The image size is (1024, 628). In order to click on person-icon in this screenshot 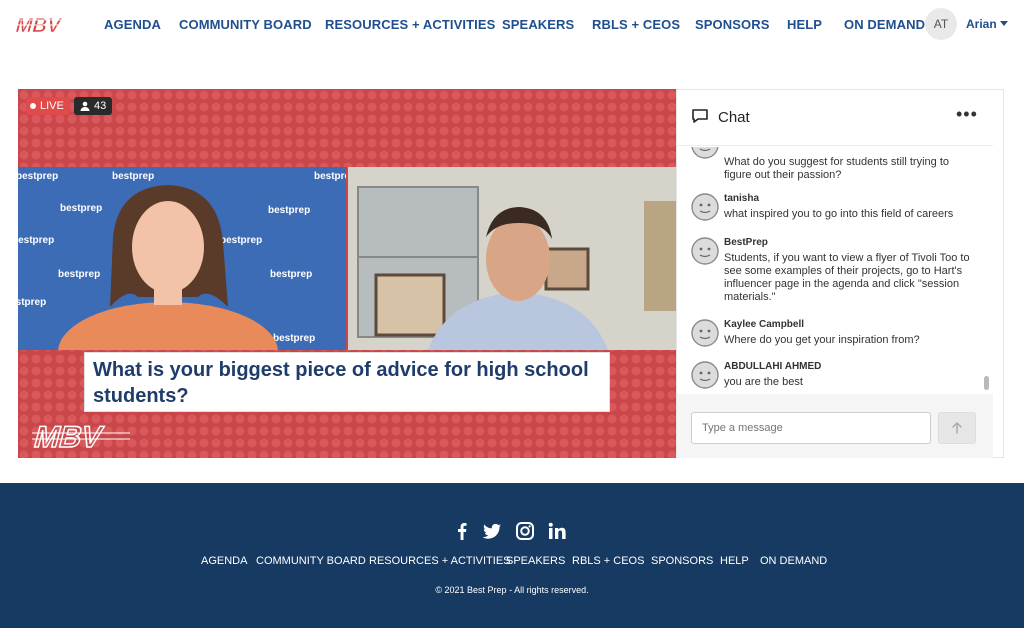, I will do `click(85, 106)`.